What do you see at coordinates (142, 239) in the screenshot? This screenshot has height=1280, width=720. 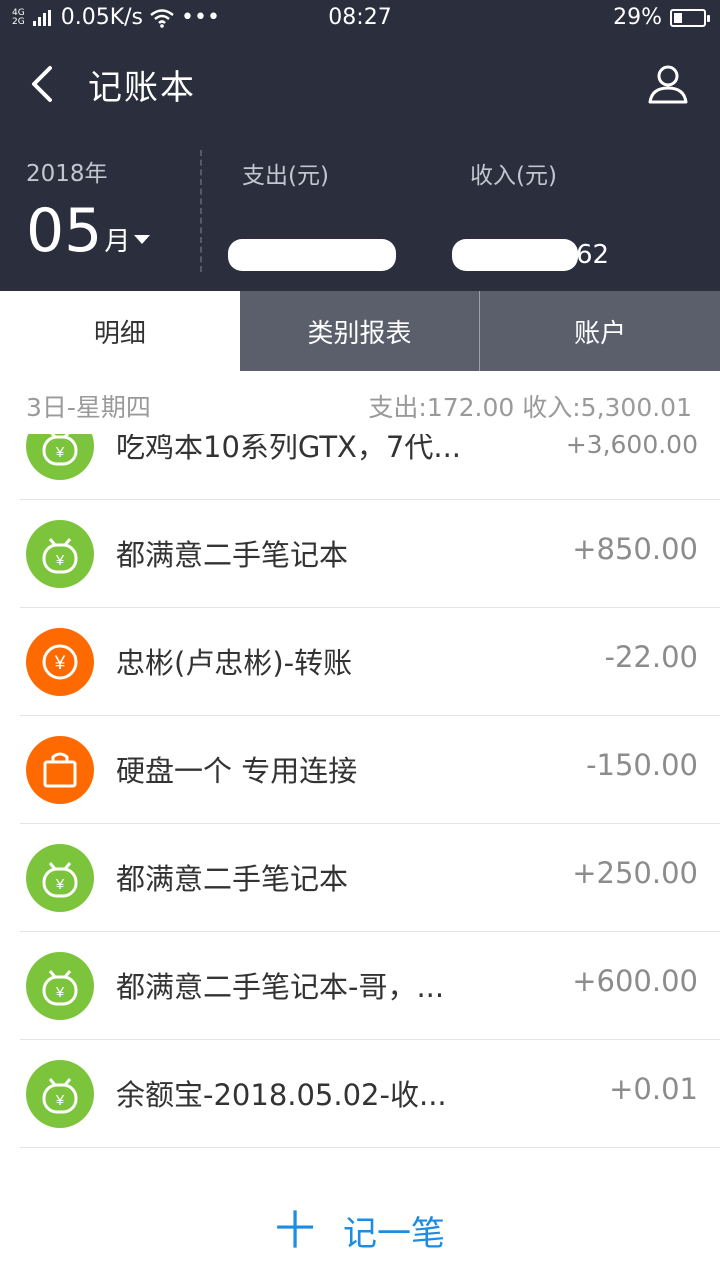 I see `caret-down-icon` at bounding box center [142, 239].